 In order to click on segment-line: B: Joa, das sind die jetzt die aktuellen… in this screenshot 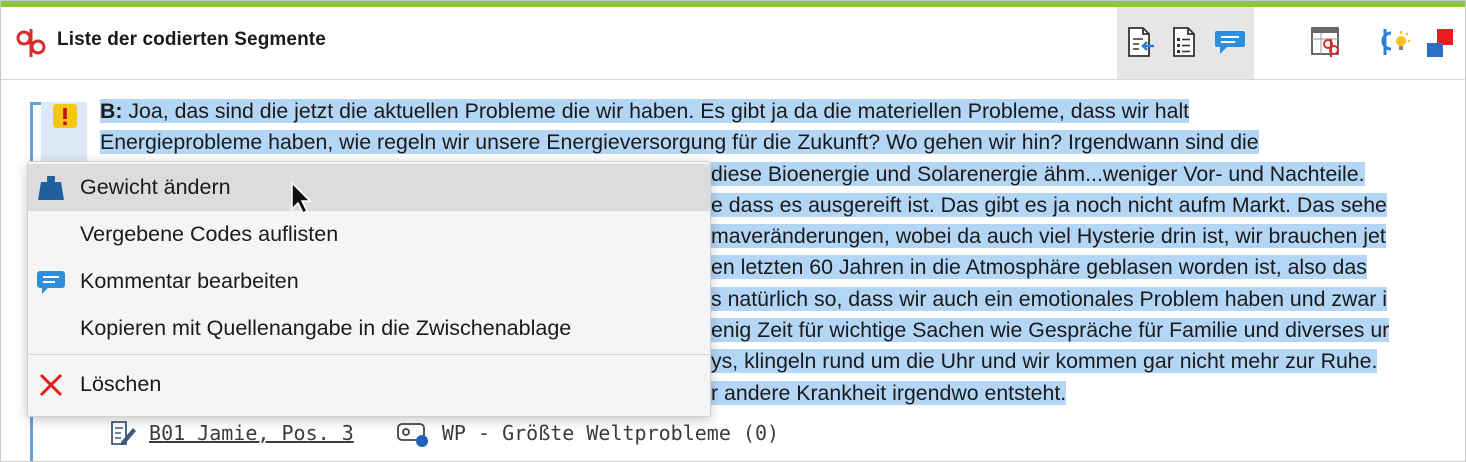, I will do `click(645, 111)`.